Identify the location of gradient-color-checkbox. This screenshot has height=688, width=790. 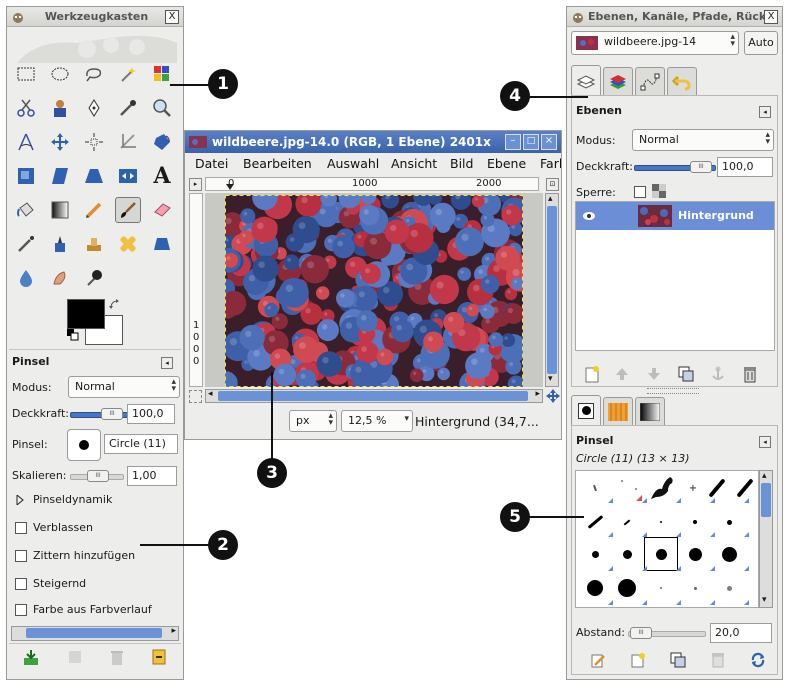
(21, 610).